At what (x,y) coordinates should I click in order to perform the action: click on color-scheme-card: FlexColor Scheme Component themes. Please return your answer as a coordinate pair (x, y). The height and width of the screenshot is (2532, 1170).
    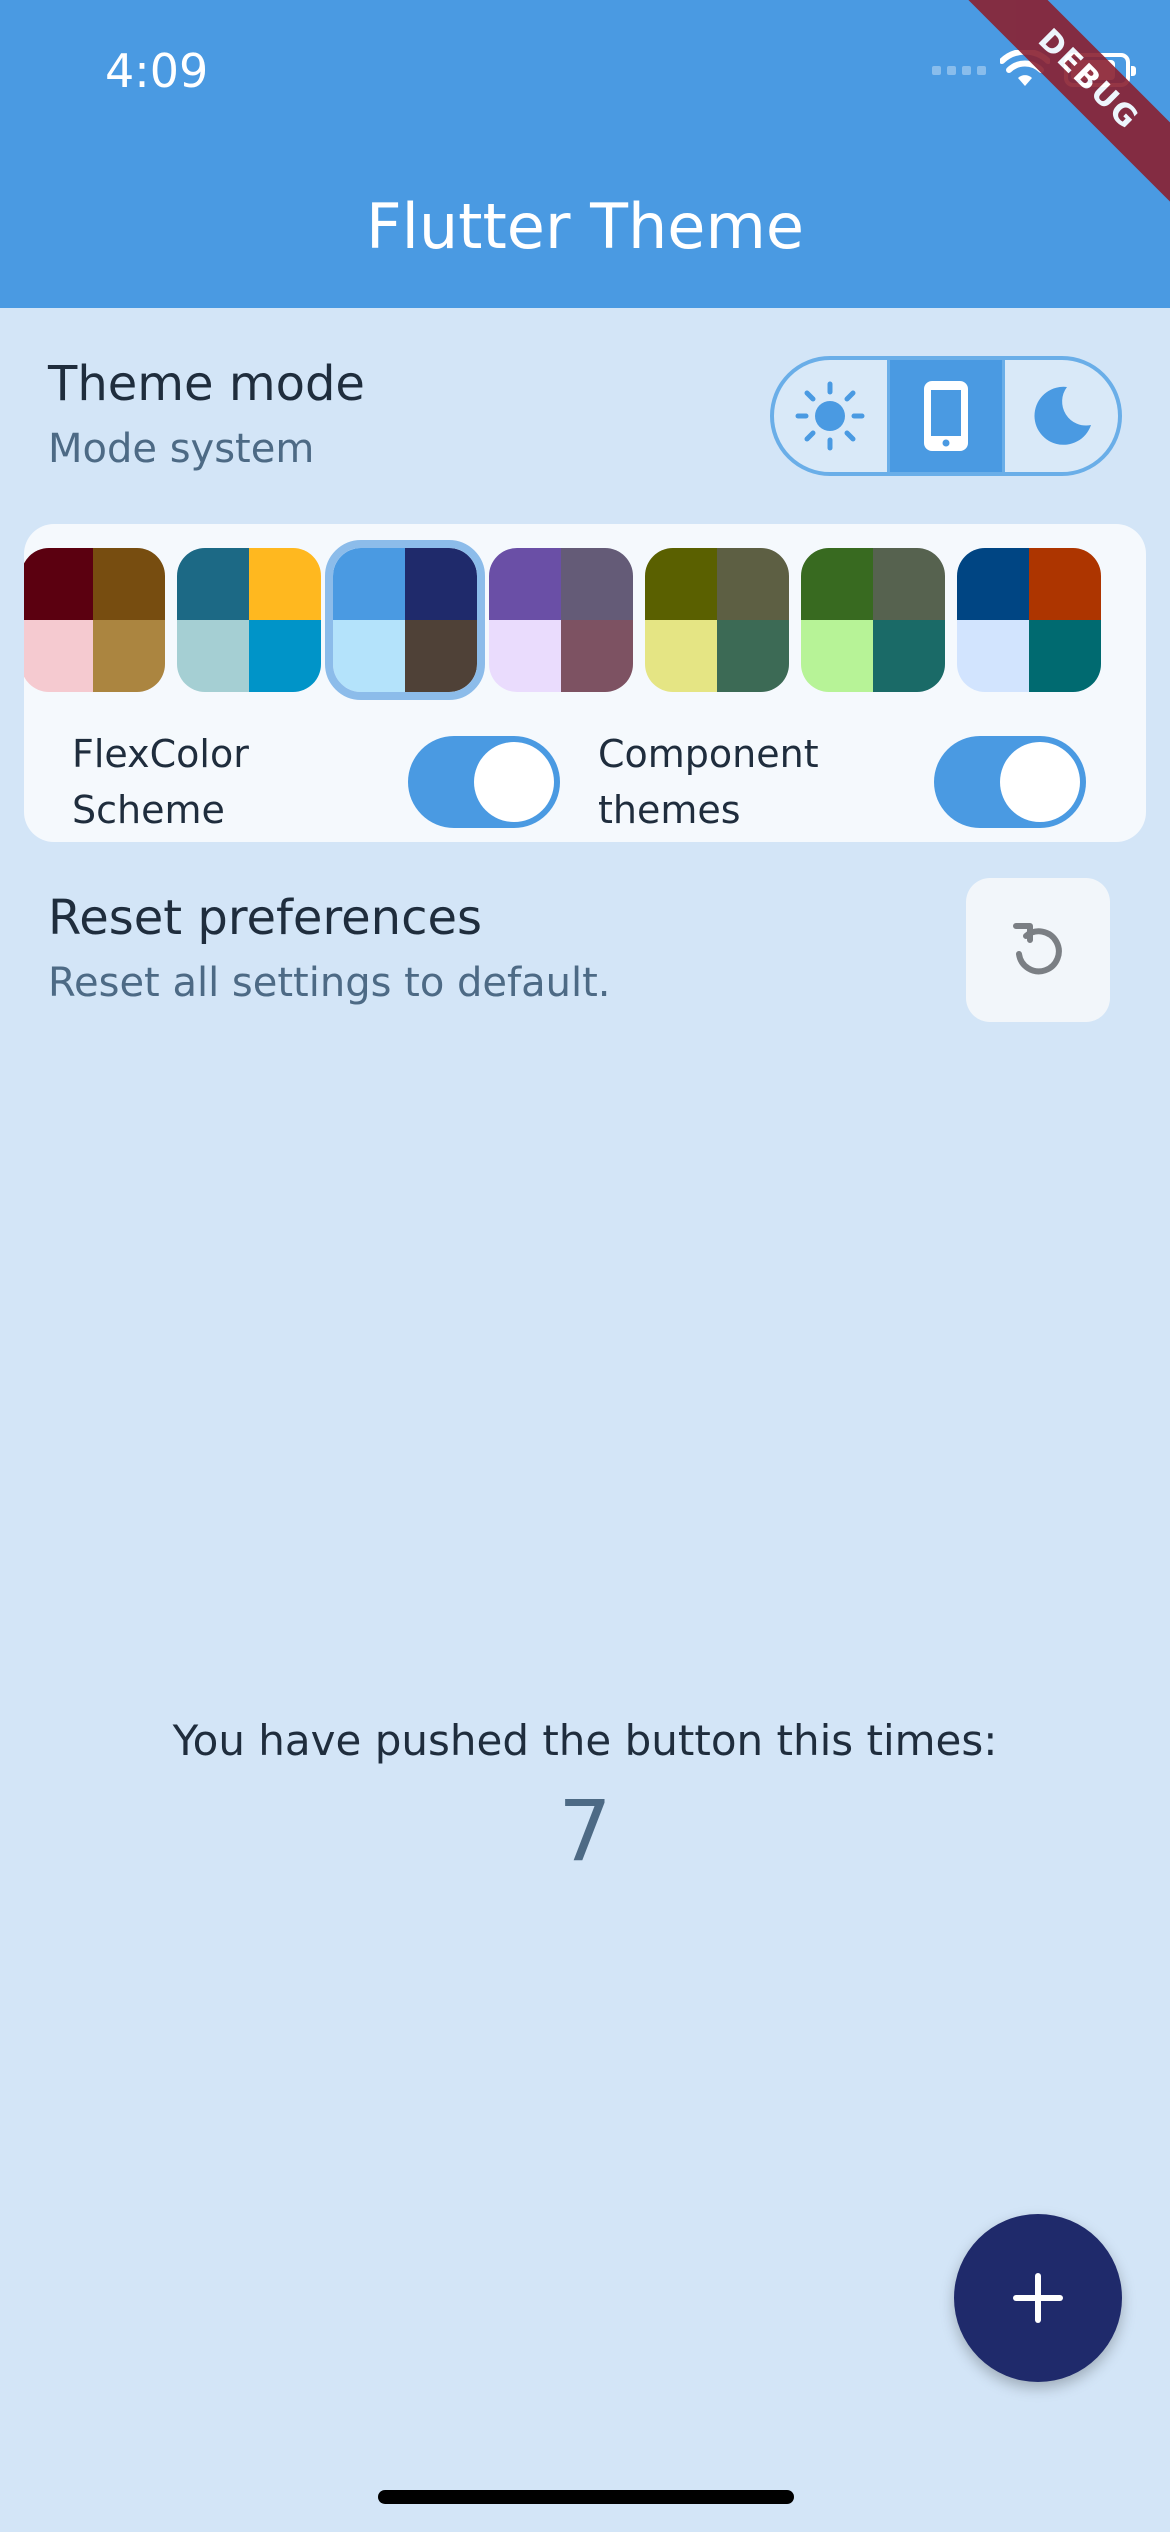
    Looking at the image, I should click on (585, 683).